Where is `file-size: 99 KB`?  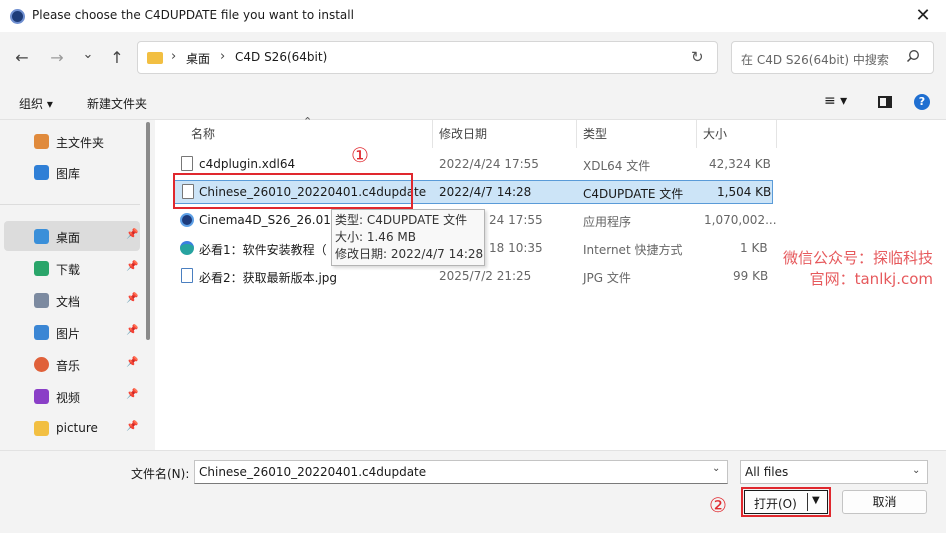
file-size: 99 KB is located at coordinates (751, 276).